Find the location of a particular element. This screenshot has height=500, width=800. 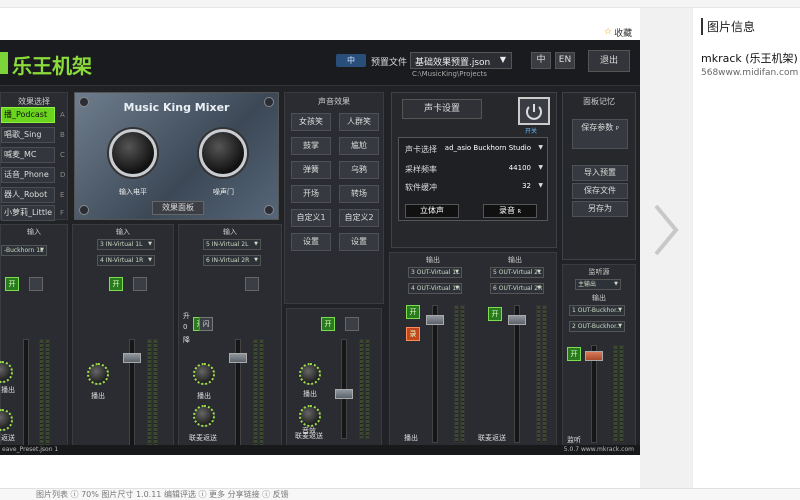

sfx-button: 转场 is located at coordinates (359, 194).